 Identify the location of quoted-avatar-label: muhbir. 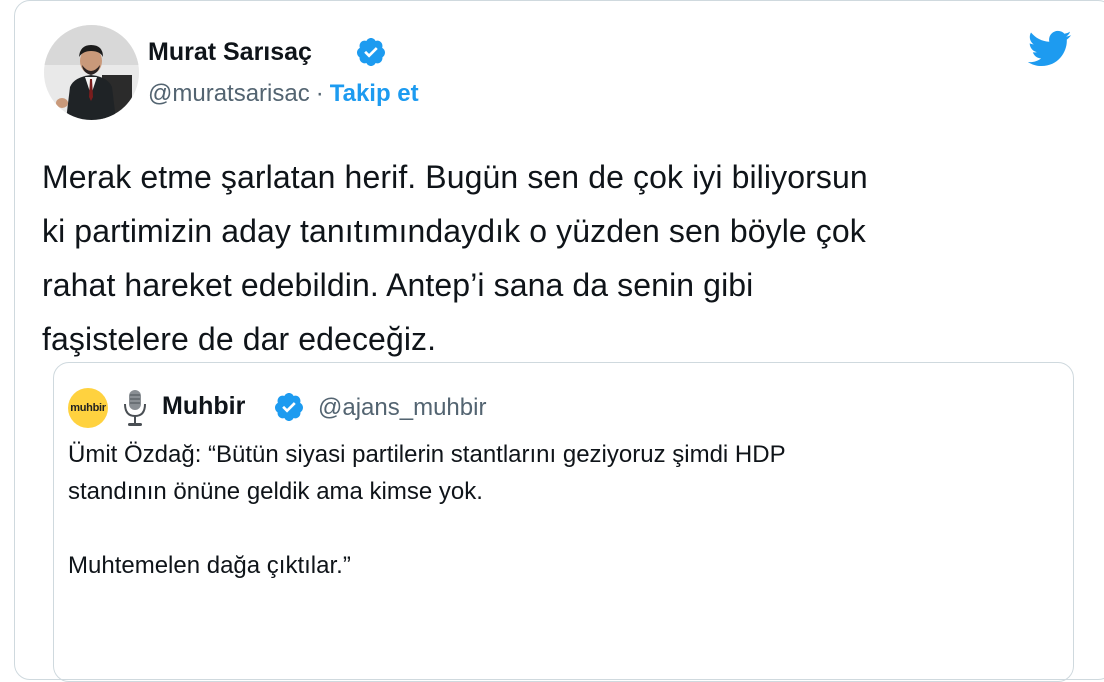
(88, 408).